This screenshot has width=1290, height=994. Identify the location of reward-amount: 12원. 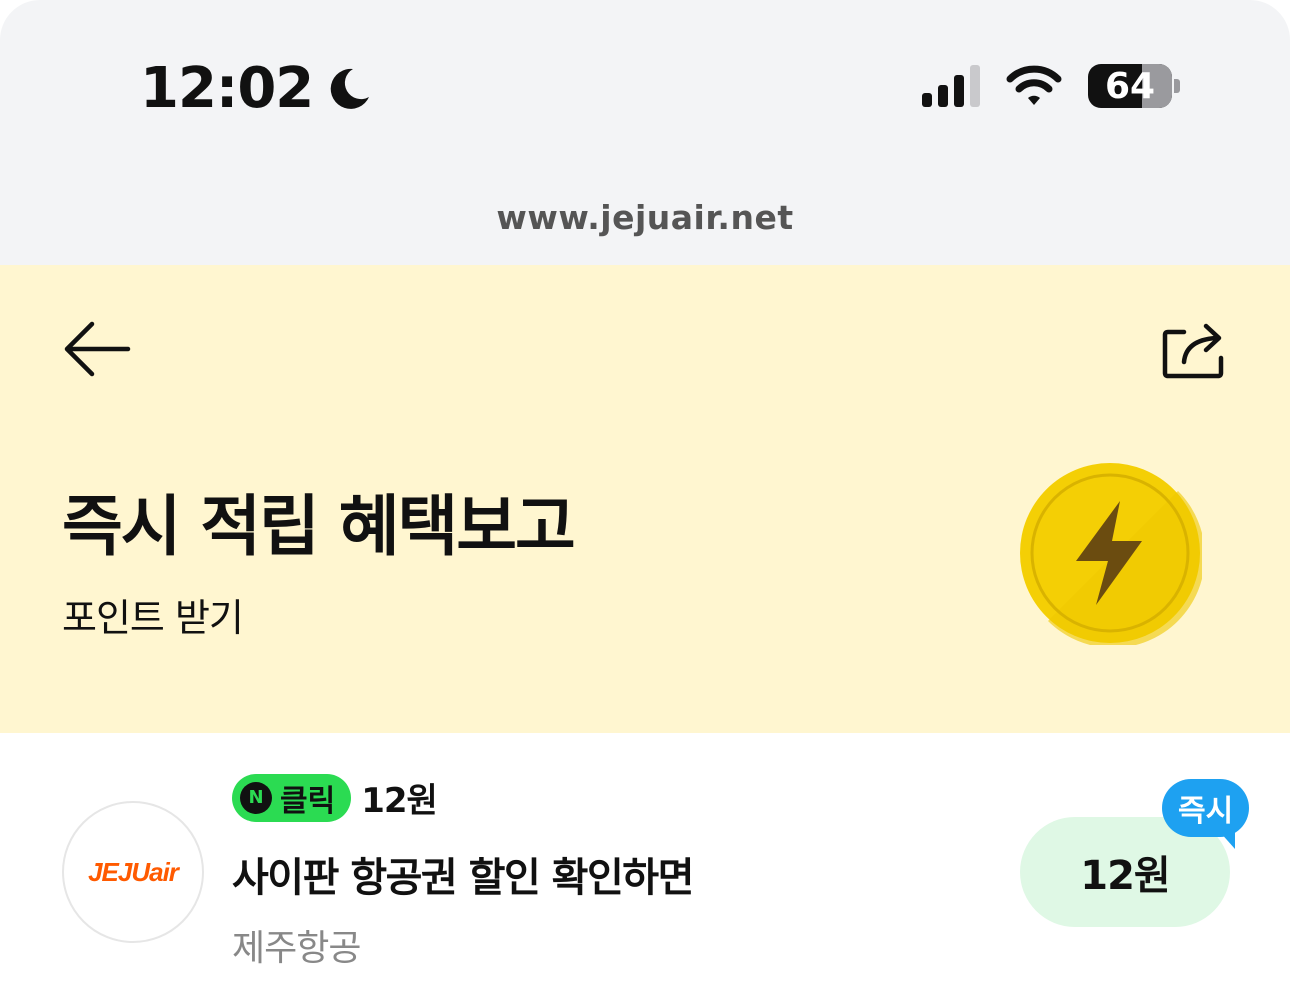
(1125, 876).